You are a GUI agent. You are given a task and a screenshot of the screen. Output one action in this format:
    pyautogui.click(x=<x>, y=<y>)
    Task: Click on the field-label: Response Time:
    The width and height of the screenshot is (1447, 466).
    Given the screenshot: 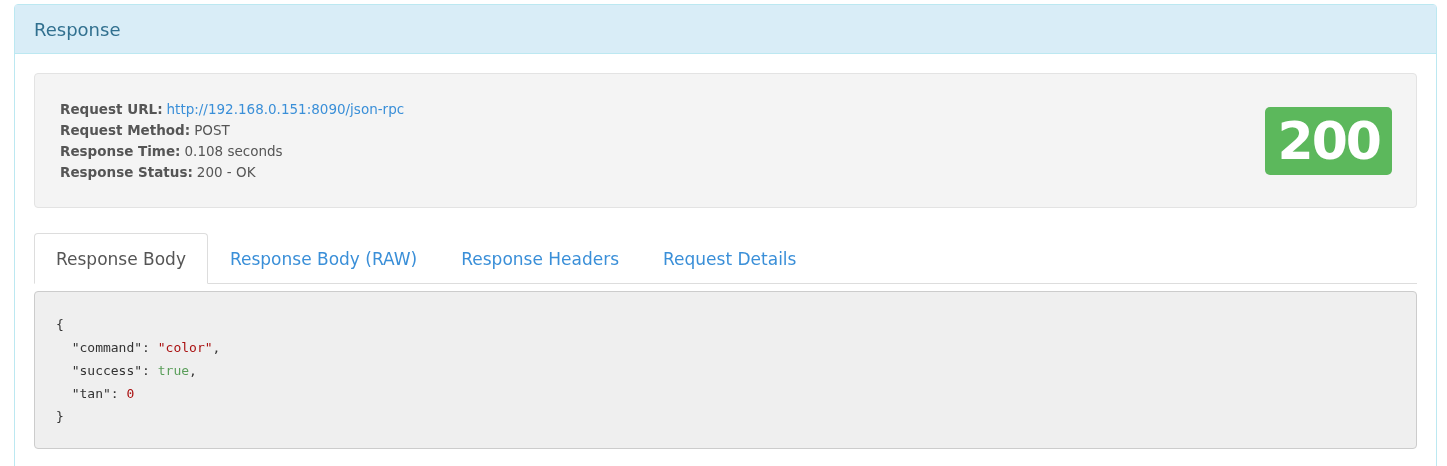 What is the action you would take?
    pyautogui.click(x=120, y=151)
    